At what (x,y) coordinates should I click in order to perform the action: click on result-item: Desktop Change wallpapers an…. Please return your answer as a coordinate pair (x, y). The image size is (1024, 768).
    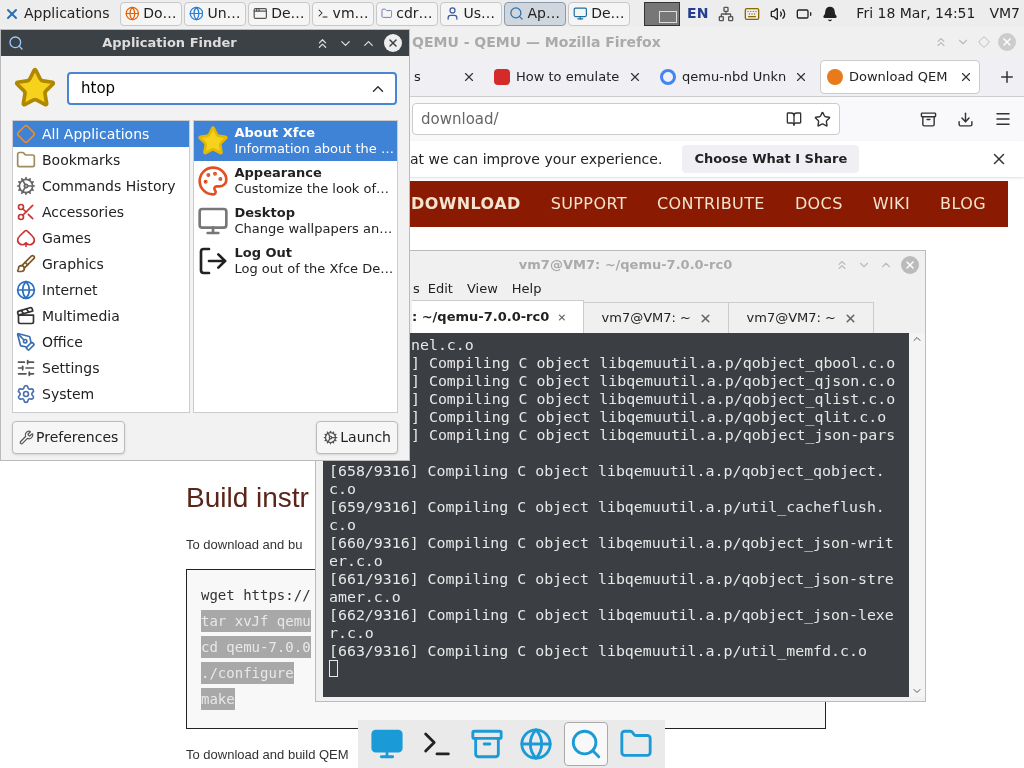
    Looking at the image, I should click on (295, 221).